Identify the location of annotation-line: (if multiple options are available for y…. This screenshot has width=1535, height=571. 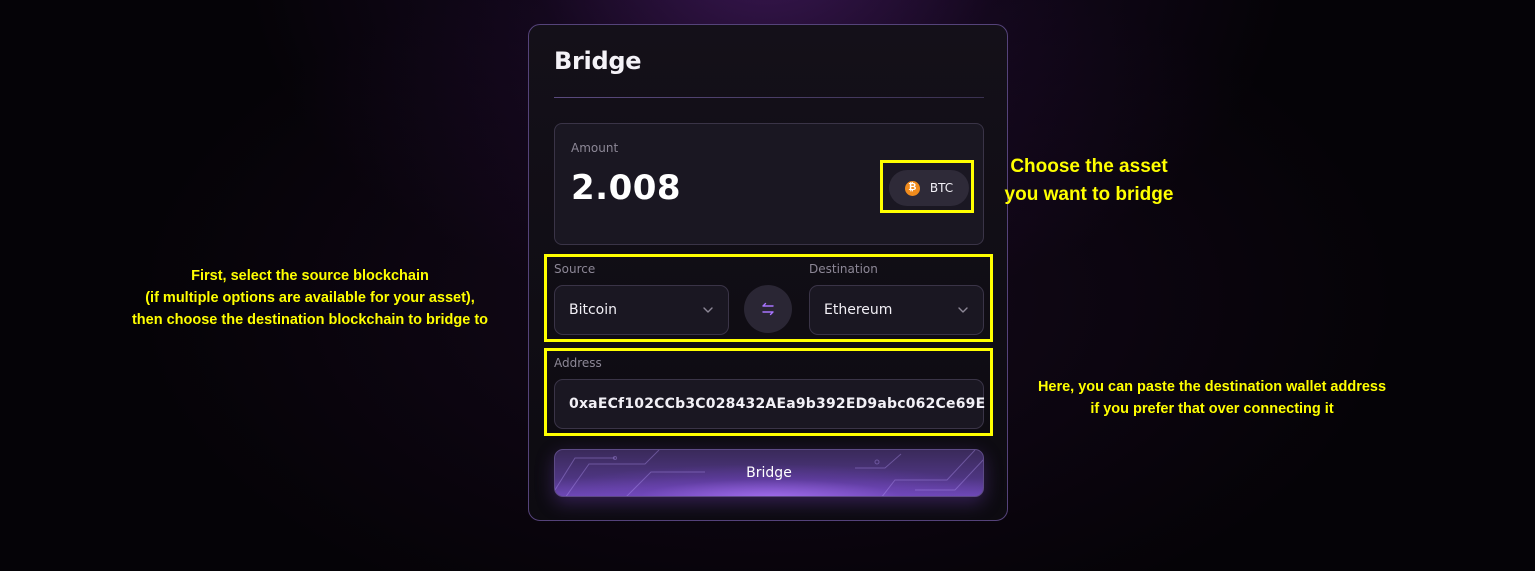
(310, 298).